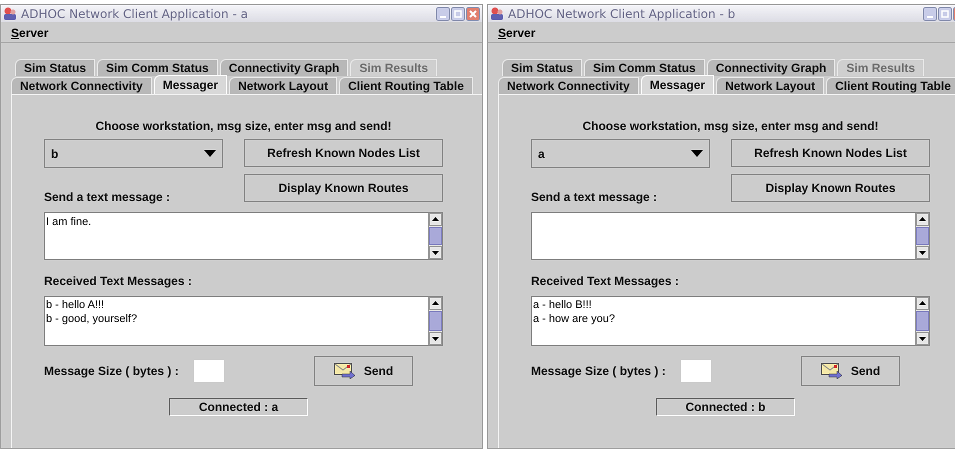 The width and height of the screenshot is (955, 449). What do you see at coordinates (238, 407) in the screenshot?
I see `status-text: Connected : a` at bounding box center [238, 407].